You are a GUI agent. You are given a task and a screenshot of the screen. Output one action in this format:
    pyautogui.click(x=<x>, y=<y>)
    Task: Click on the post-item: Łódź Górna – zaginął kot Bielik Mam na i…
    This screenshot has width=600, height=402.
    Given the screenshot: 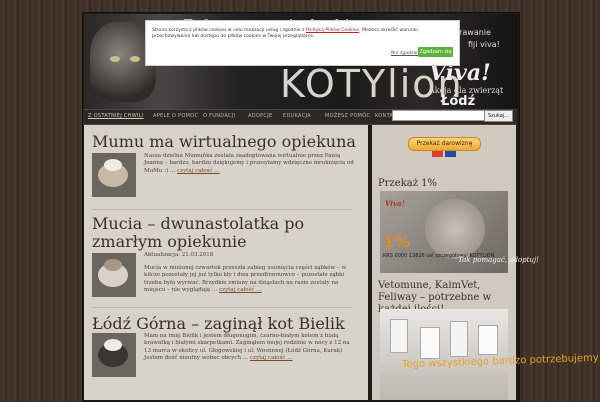 What is the action you would take?
    pyautogui.click(x=227, y=346)
    